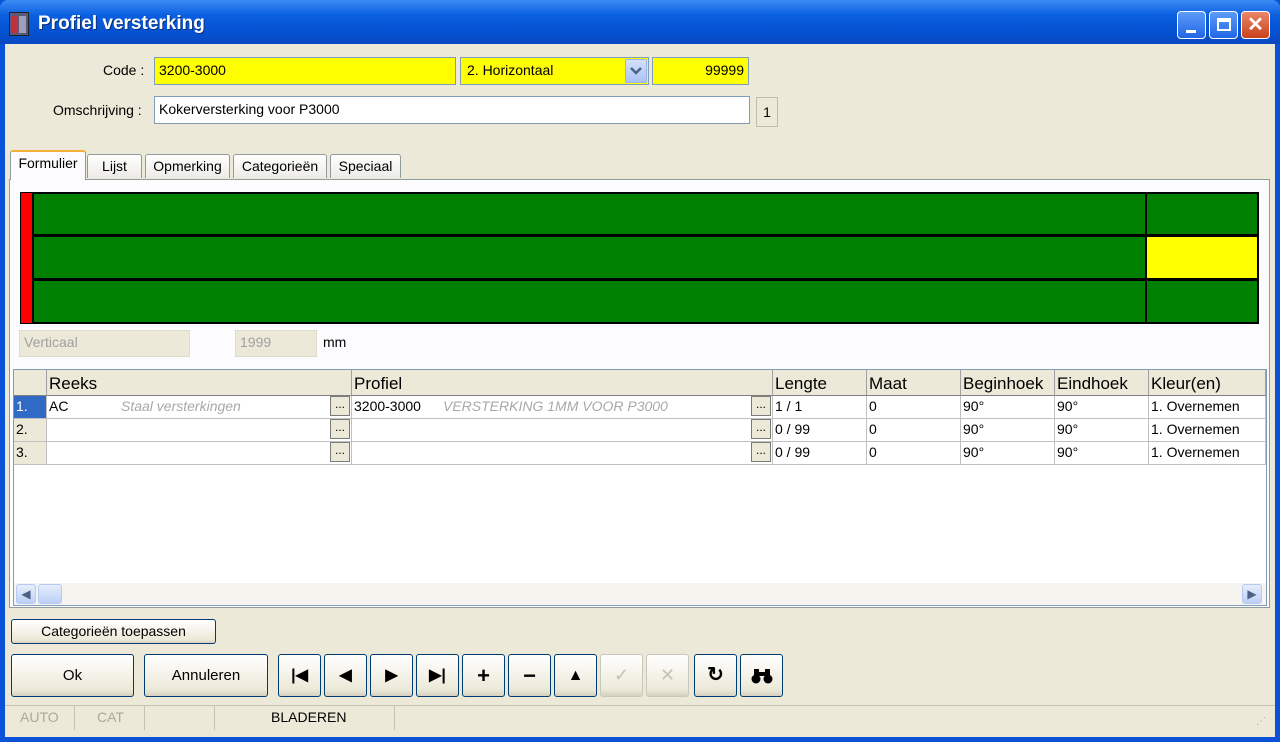 This screenshot has height=742, width=1280. Describe the element at coordinates (510, 70) in the screenshot. I see `orientation-value: 2. Horizontaal` at that location.